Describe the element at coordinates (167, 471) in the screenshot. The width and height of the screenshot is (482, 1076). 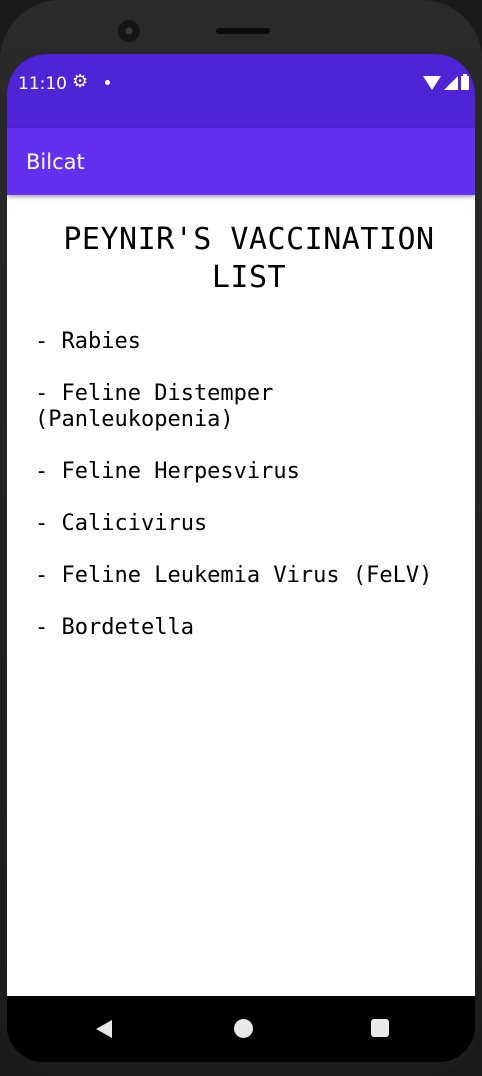
I see `list-item: - Feline Herpesvirus` at that location.